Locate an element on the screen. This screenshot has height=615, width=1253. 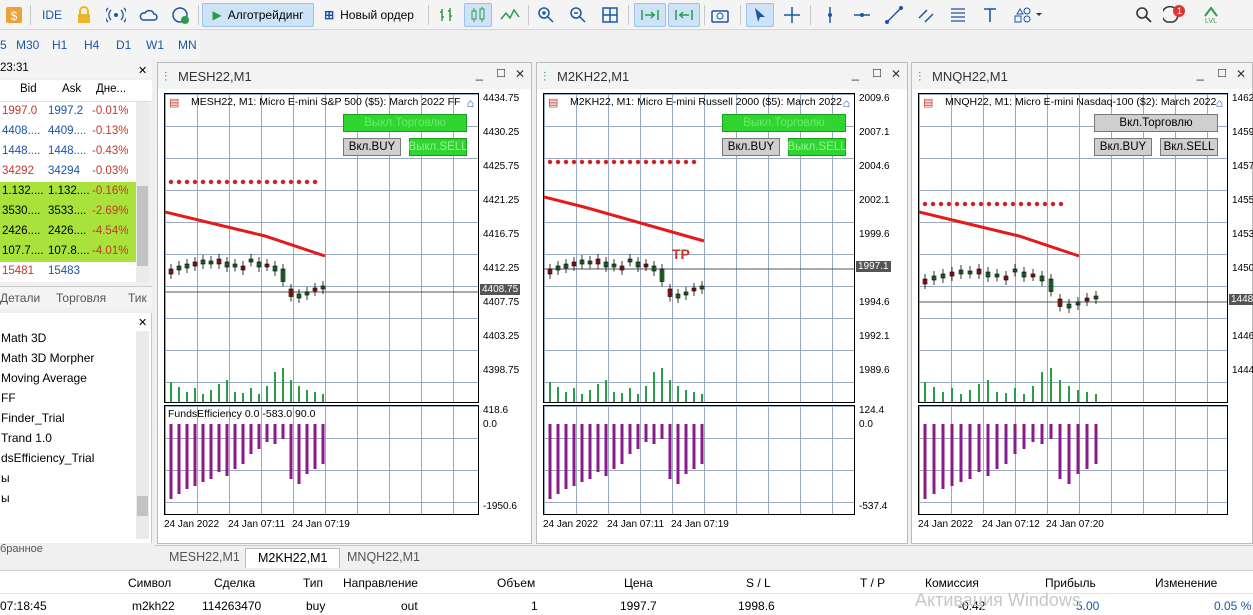
tab-mesh22: MESH22,M1 is located at coordinates (204, 558).